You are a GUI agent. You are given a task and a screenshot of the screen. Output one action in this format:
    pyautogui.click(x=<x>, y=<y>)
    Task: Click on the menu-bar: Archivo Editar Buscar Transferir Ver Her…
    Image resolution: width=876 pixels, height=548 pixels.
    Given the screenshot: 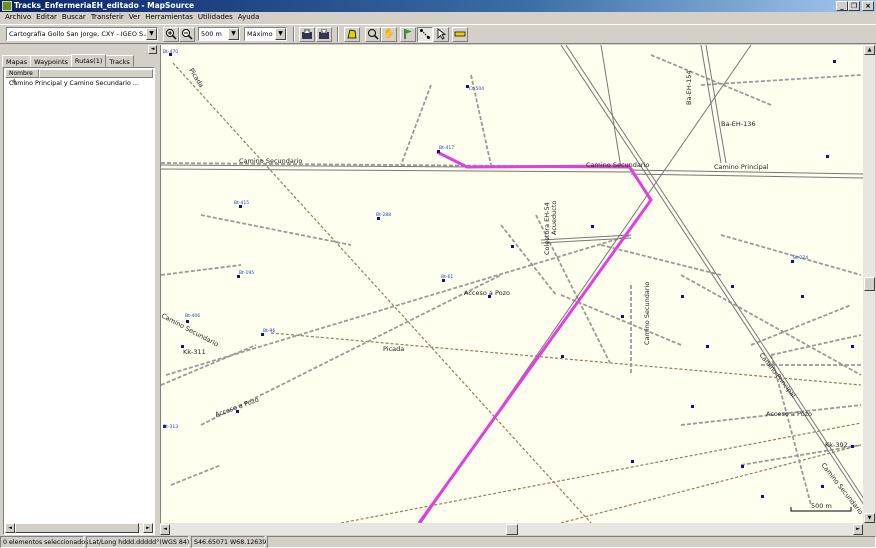 What is the action you would take?
    pyautogui.click(x=438, y=18)
    